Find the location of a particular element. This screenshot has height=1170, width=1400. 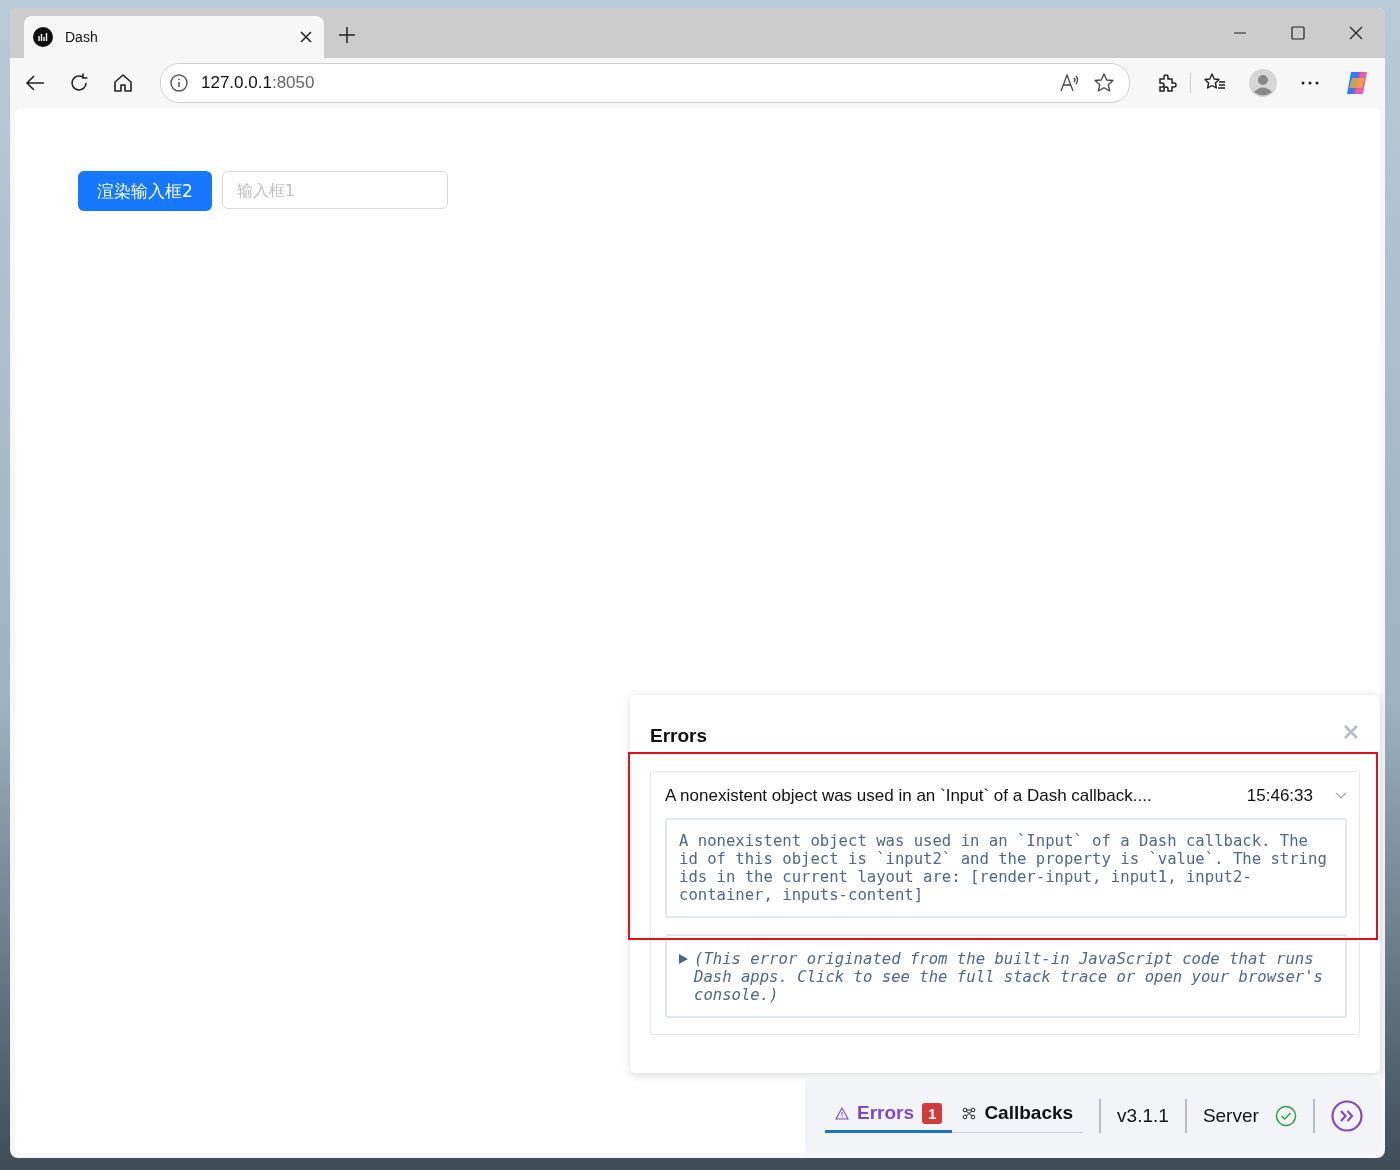

tab-title: Dash is located at coordinates (82, 37).